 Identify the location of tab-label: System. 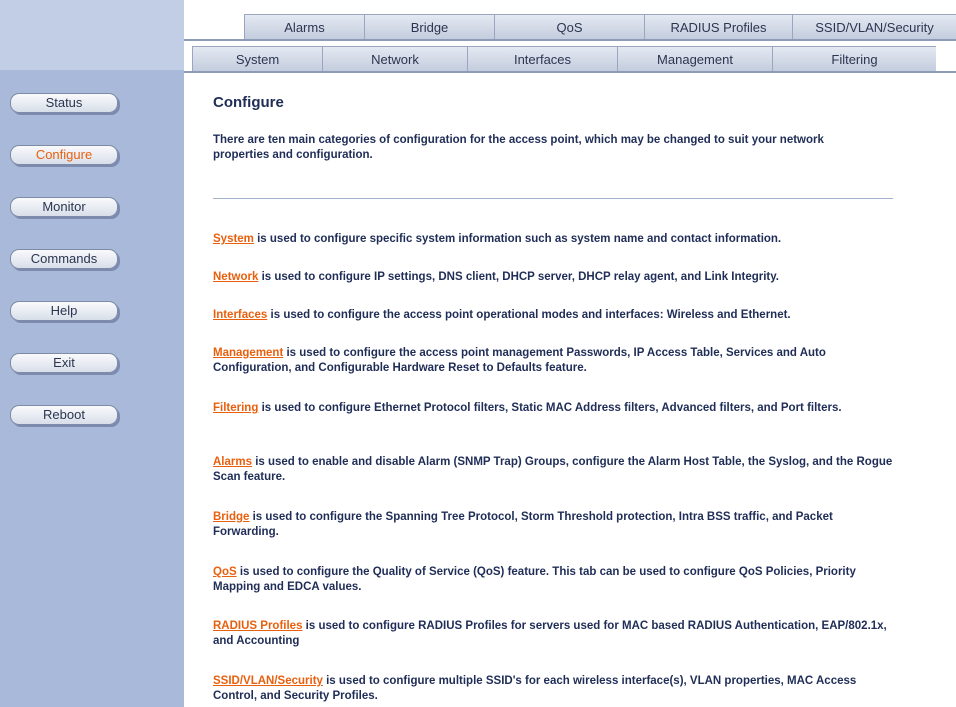
(257, 59).